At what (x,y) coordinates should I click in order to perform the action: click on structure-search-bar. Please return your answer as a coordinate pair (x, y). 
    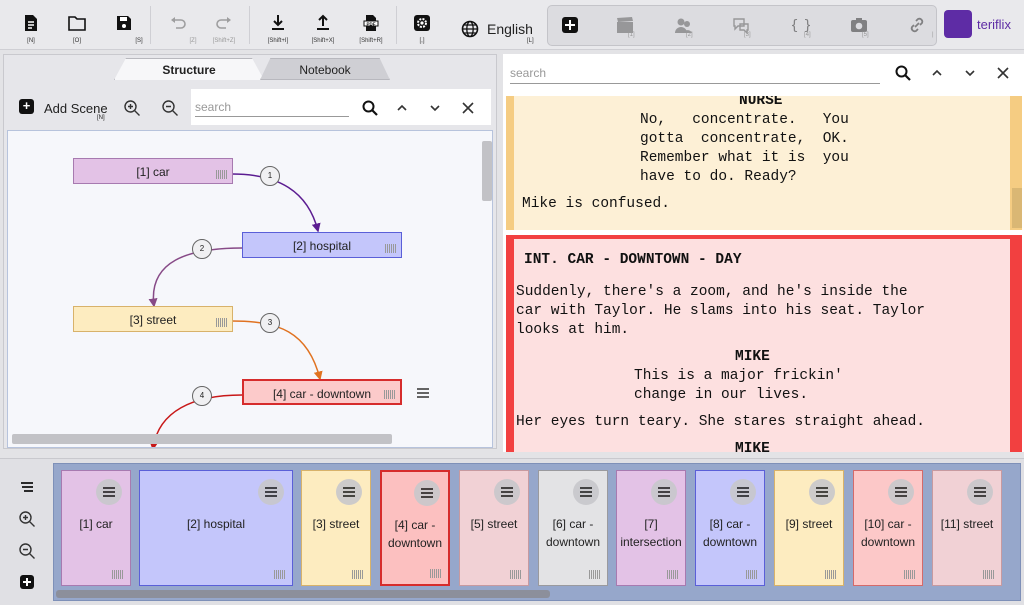
    Looking at the image, I should click on (341, 107).